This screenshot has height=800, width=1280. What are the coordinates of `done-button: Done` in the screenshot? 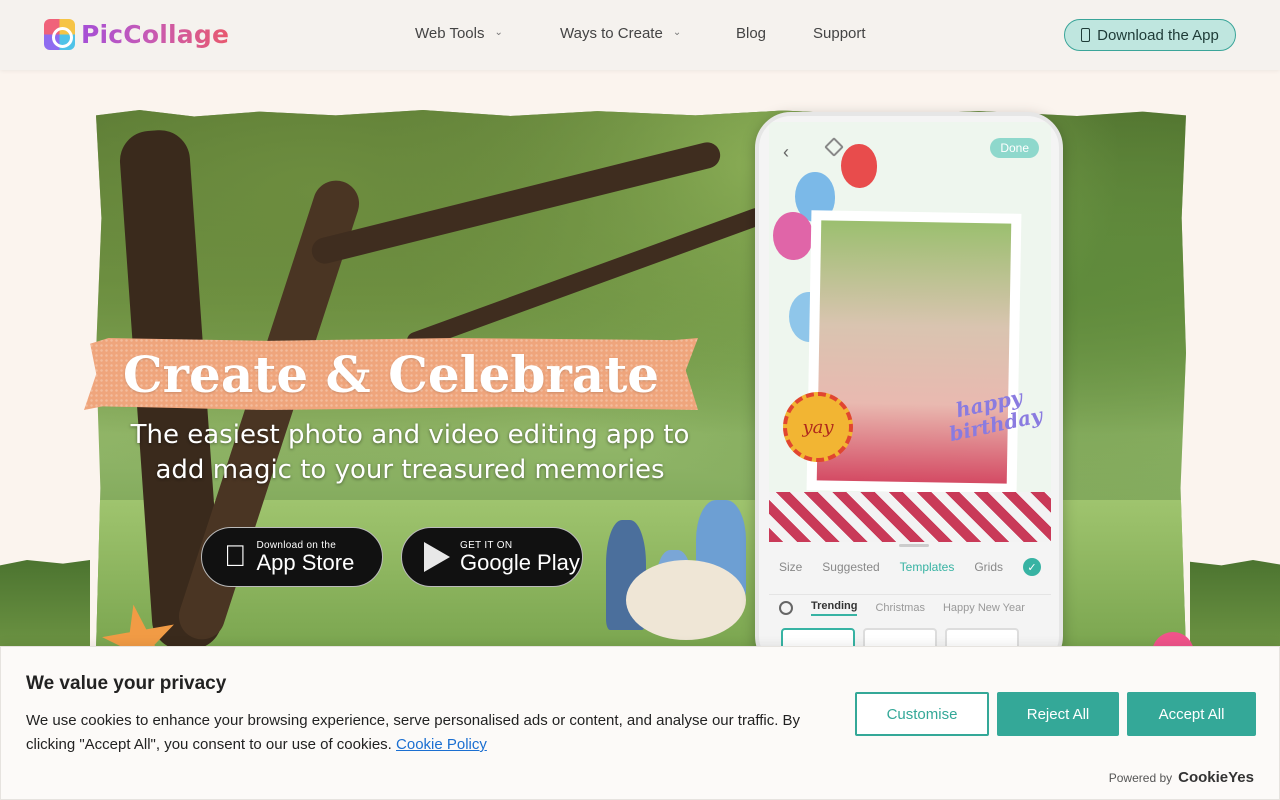 It's located at (1014, 148).